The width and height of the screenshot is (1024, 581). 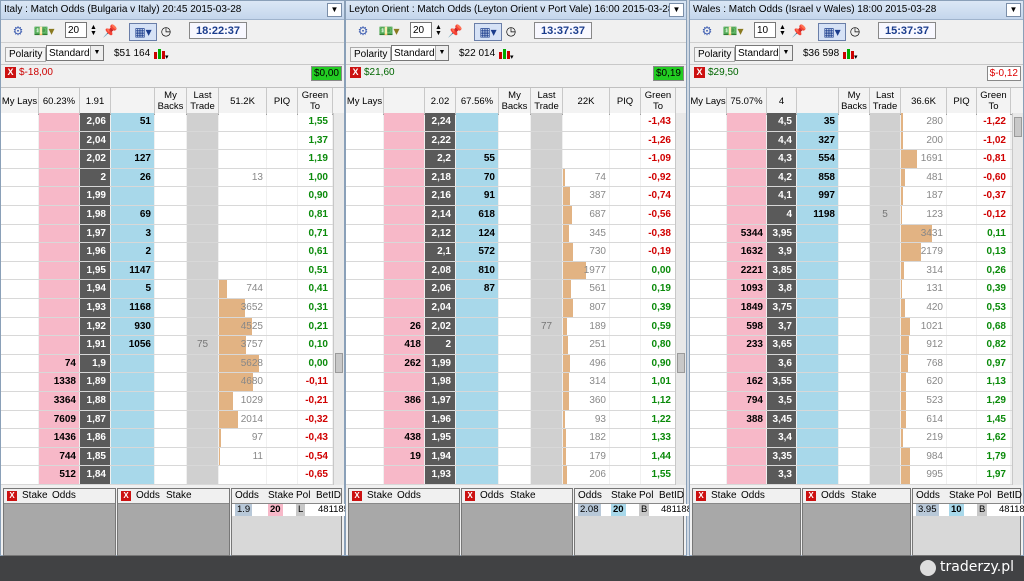 I want to click on cell-backq: 26, so click(x=132, y=177).